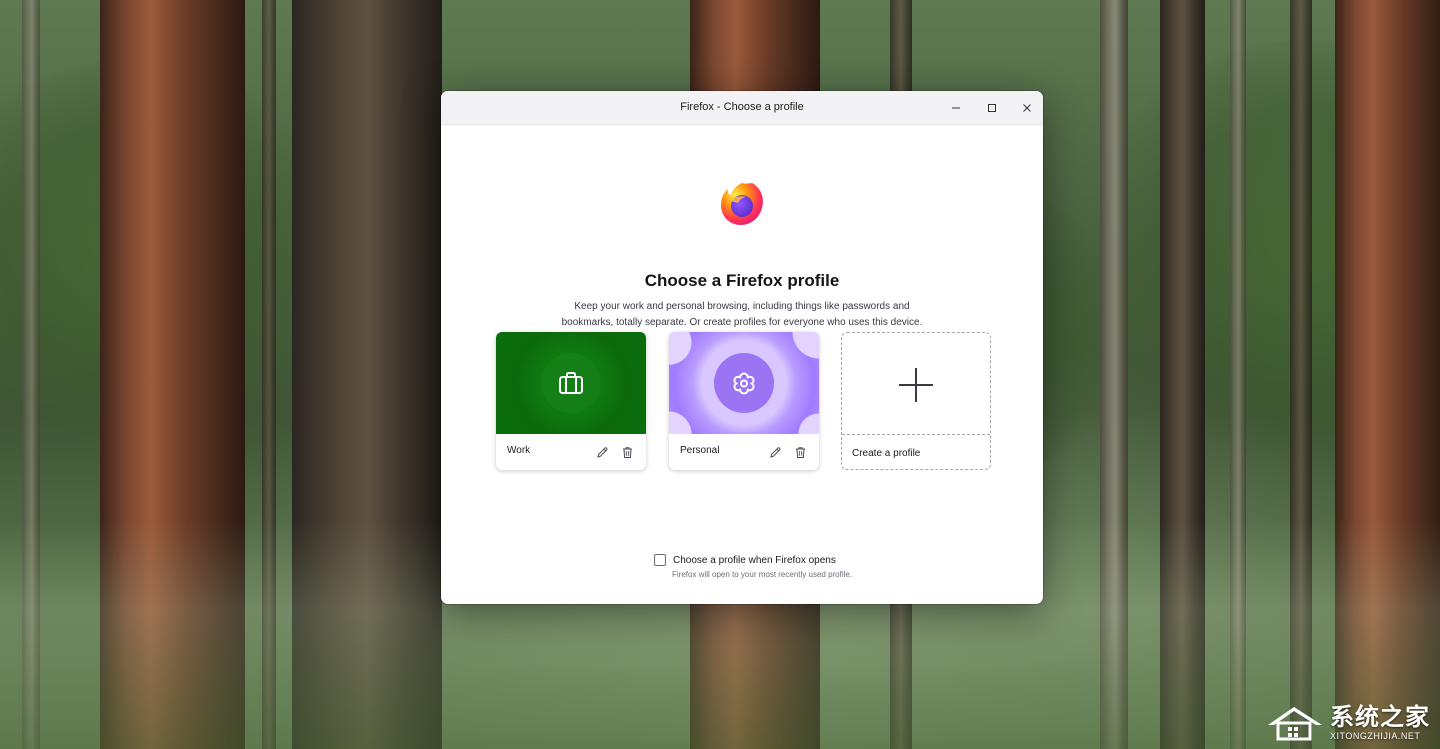  I want to click on watermark: 系统之家 XITONGZHIJIA.NET, so click(1347, 723).